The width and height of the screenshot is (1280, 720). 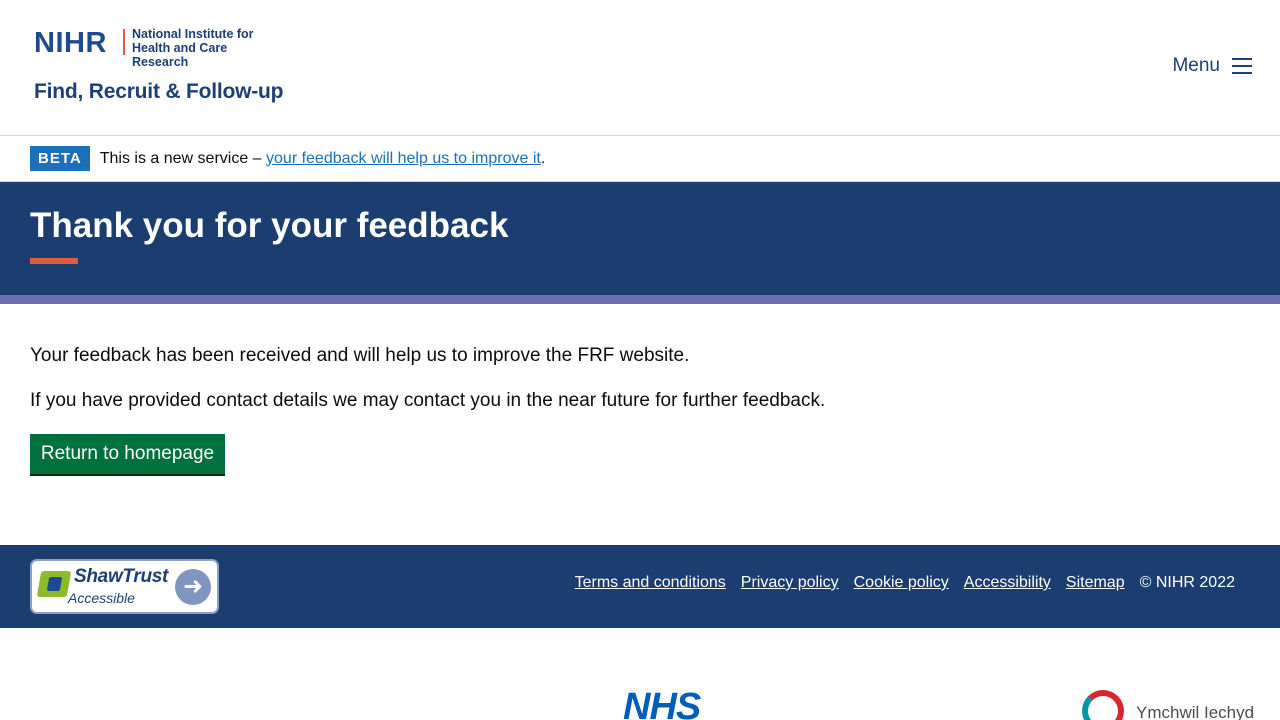 What do you see at coordinates (54, 261) in the screenshot?
I see `title-underline` at bounding box center [54, 261].